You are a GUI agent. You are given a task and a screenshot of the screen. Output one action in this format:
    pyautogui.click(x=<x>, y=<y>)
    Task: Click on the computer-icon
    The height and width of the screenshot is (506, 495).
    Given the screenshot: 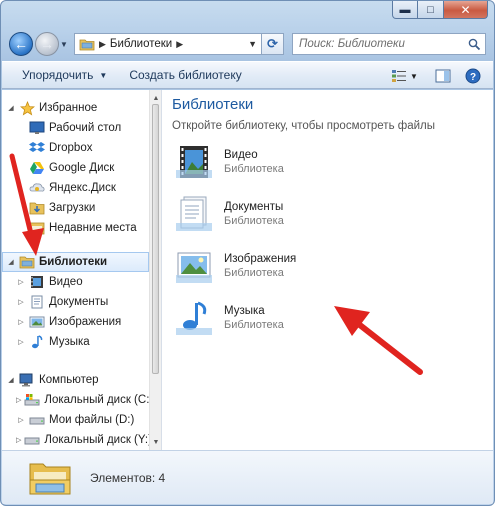 What is the action you would take?
    pyautogui.click(x=27, y=380)
    